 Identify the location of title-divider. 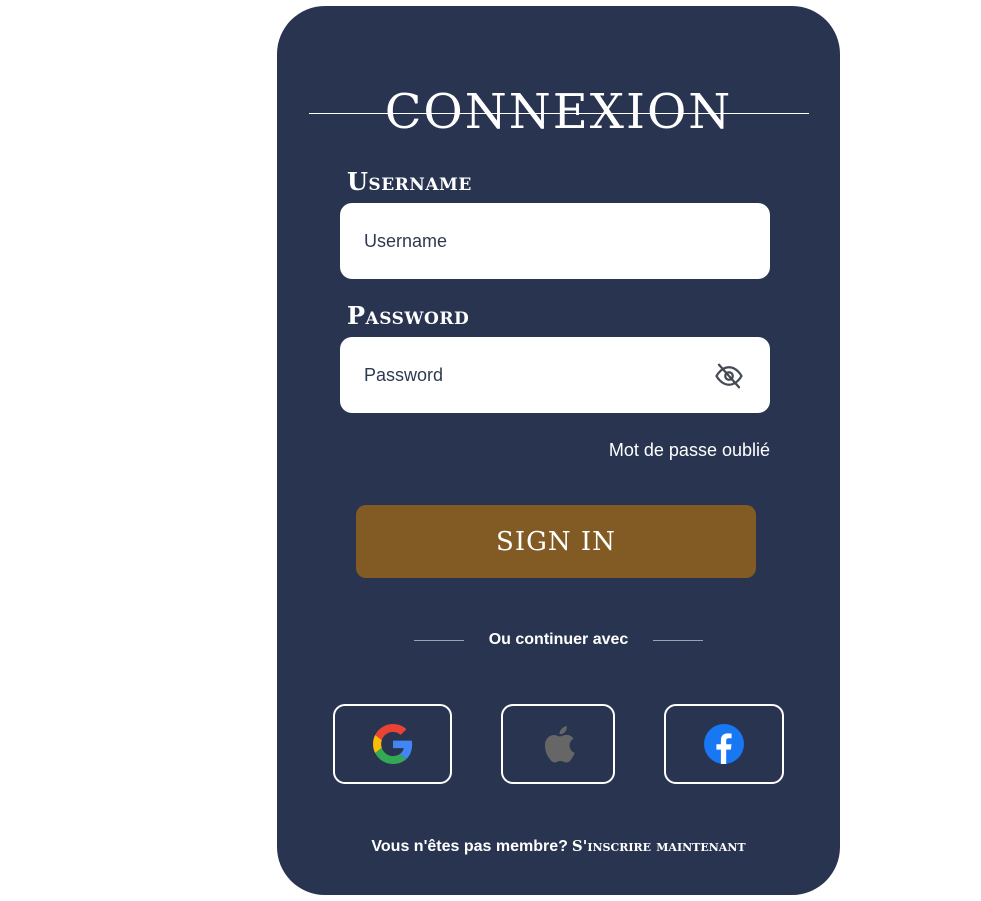
(559, 113).